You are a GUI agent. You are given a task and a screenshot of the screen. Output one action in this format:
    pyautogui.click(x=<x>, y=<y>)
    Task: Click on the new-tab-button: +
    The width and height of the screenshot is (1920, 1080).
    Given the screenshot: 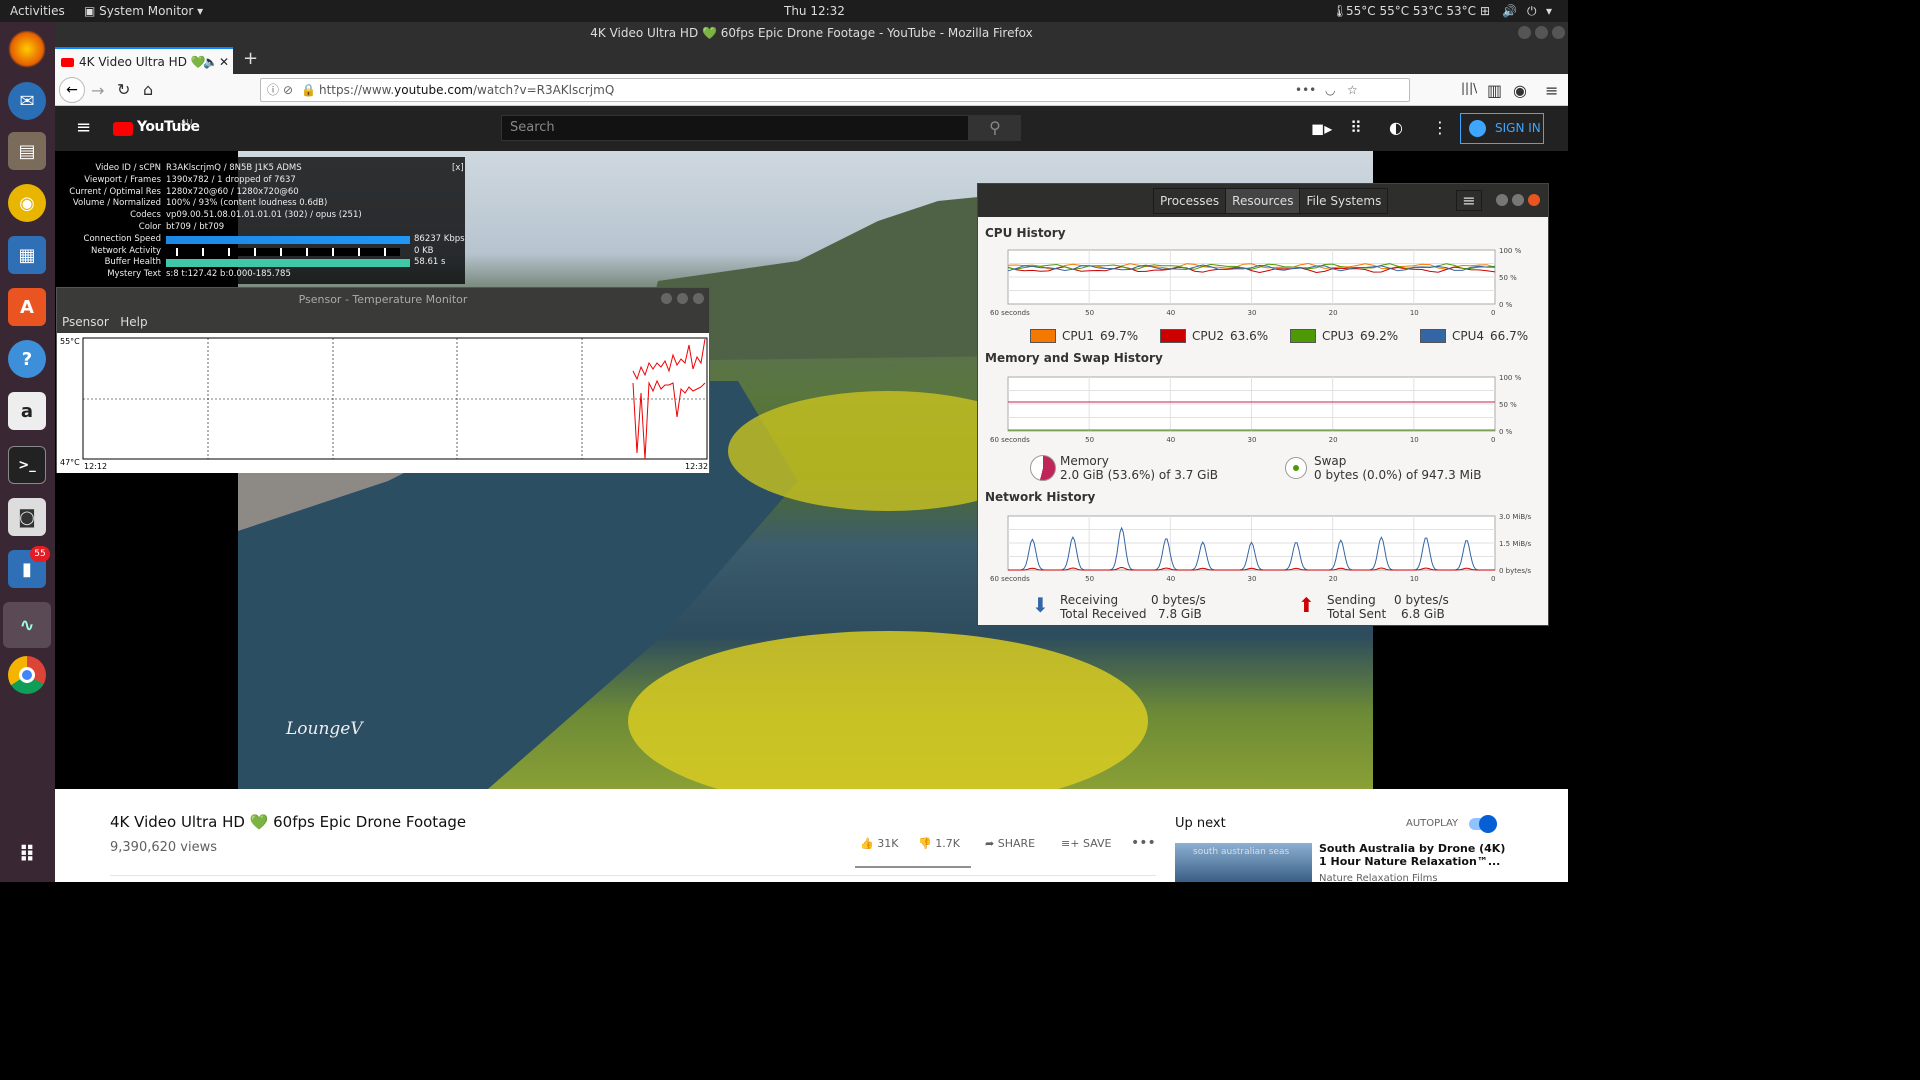 What is the action you would take?
    pyautogui.click(x=250, y=58)
    